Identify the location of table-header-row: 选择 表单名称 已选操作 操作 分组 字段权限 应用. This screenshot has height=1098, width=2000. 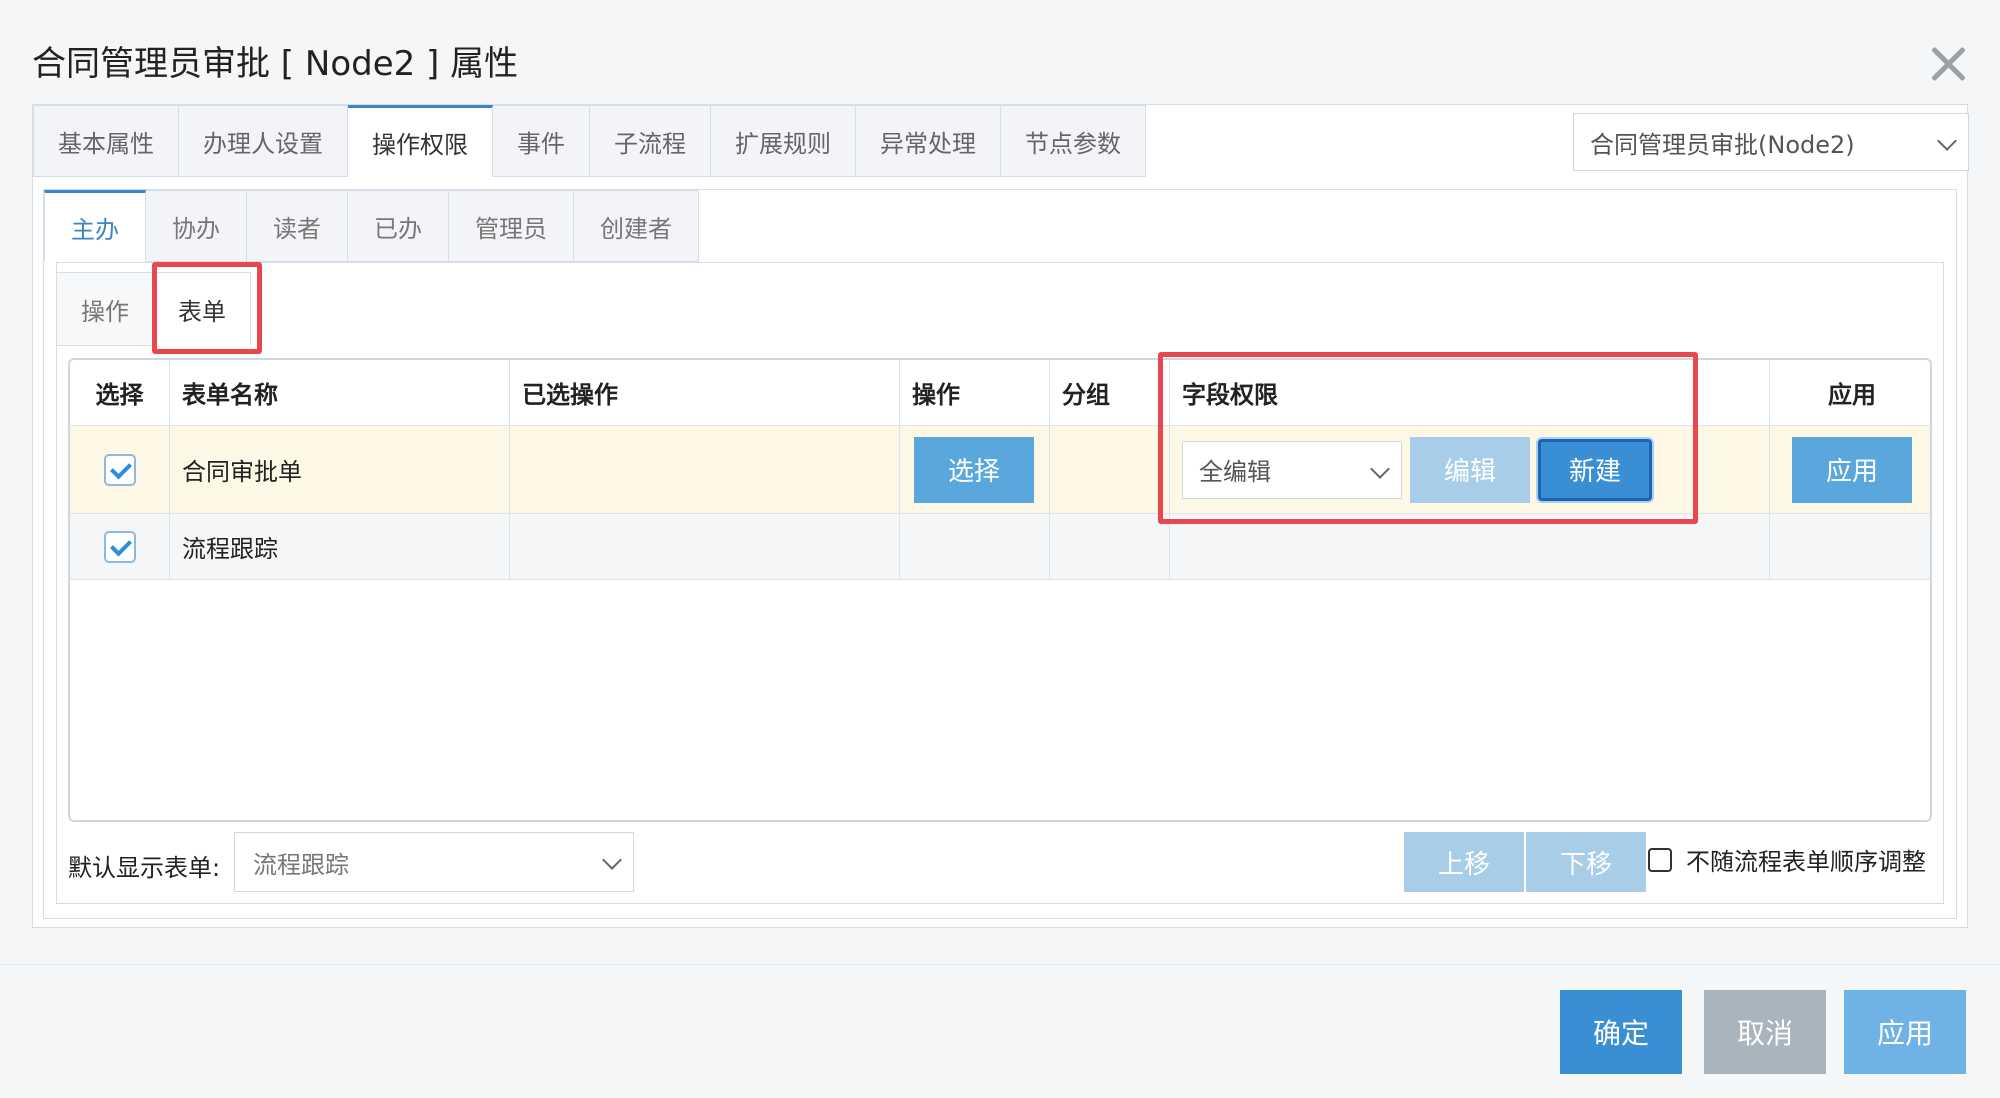
(1000, 393).